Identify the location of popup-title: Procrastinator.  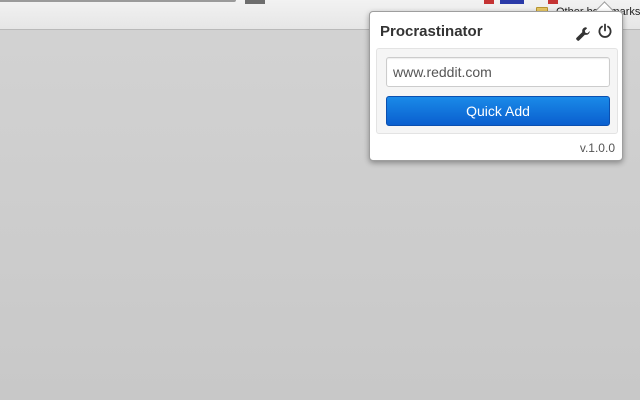
(431, 31).